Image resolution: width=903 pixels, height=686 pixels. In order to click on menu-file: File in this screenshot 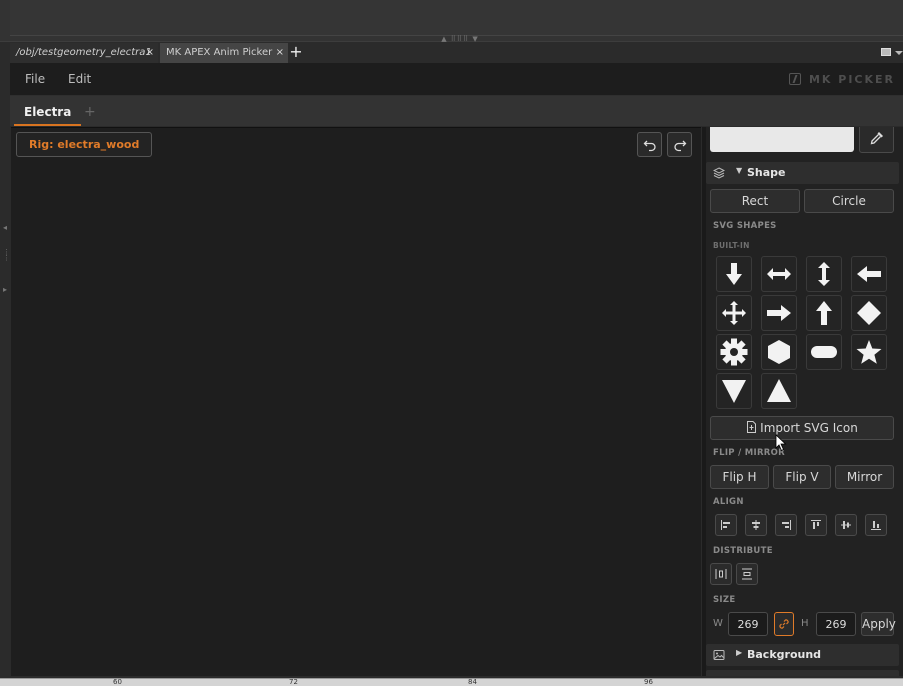, I will do `click(35, 79)`.